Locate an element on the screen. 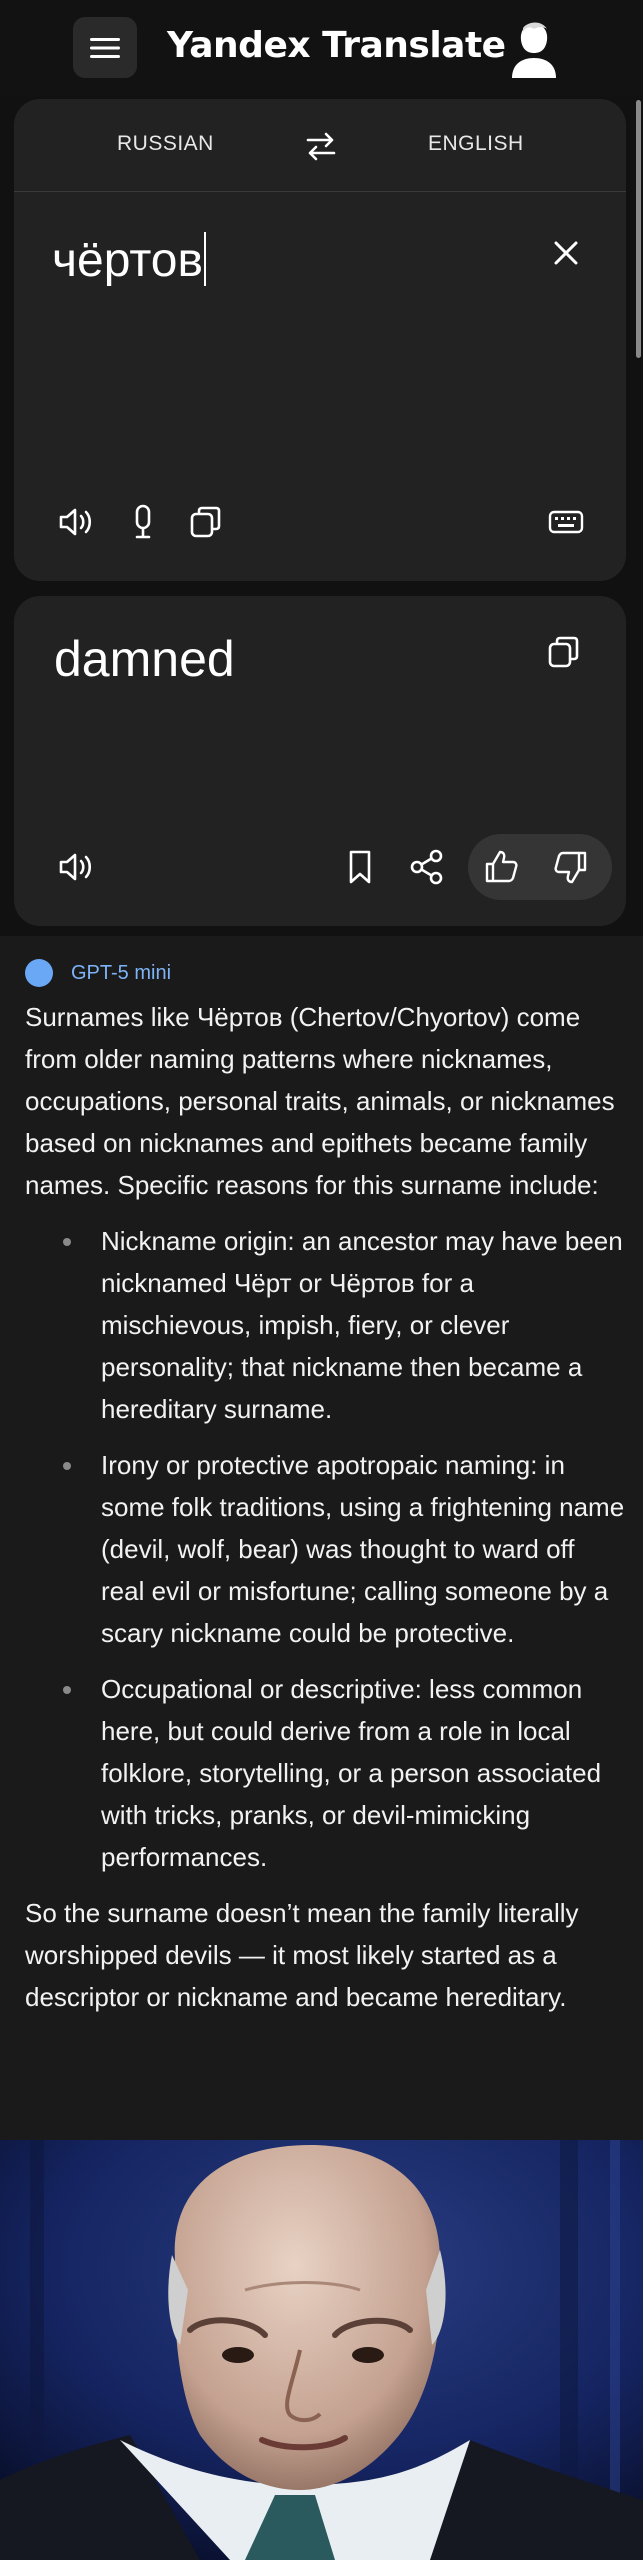 The width and height of the screenshot is (643, 2560). gpt-header: GPT-5 mini is located at coordinates (98, 973).